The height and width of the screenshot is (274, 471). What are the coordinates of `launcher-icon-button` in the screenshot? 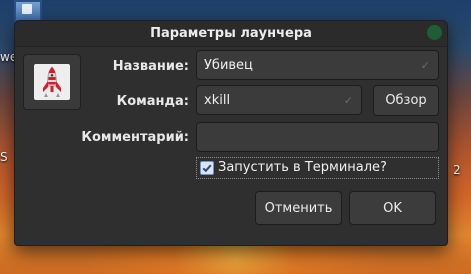 It's located at (52, 82).